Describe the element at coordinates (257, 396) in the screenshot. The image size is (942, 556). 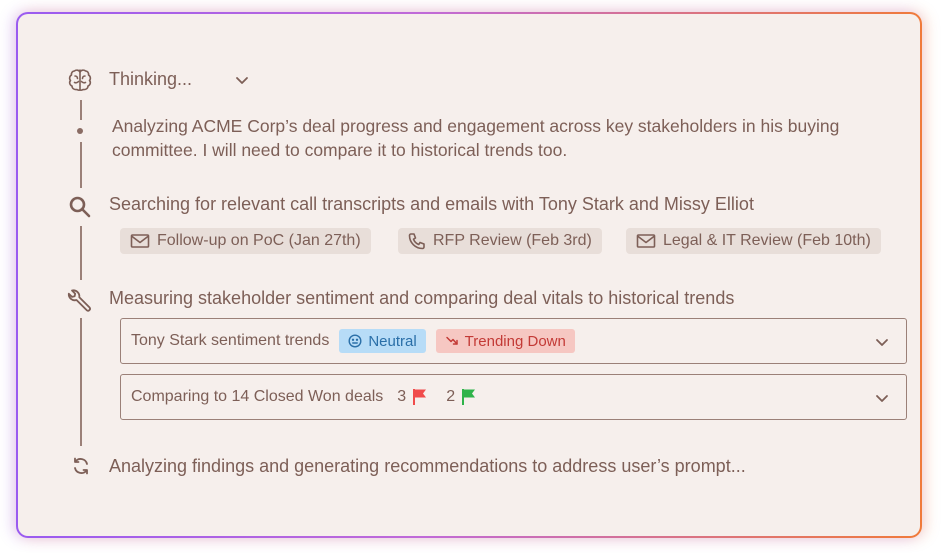
I see `comparison-row-label: Comparing to 14 Closed Won deals` at that location.